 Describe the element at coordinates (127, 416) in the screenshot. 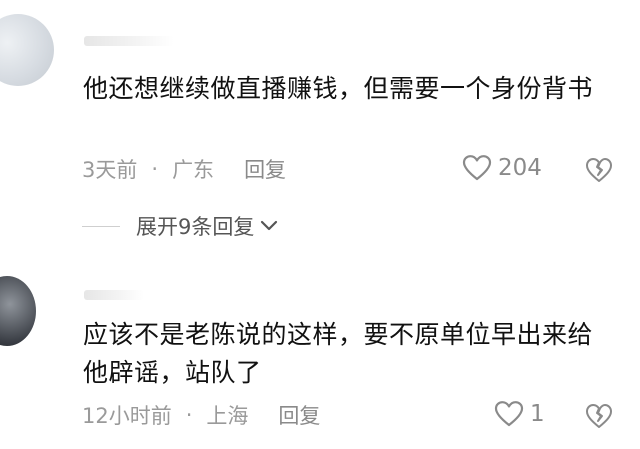

I see `comment-time: 12小时前` at that location.